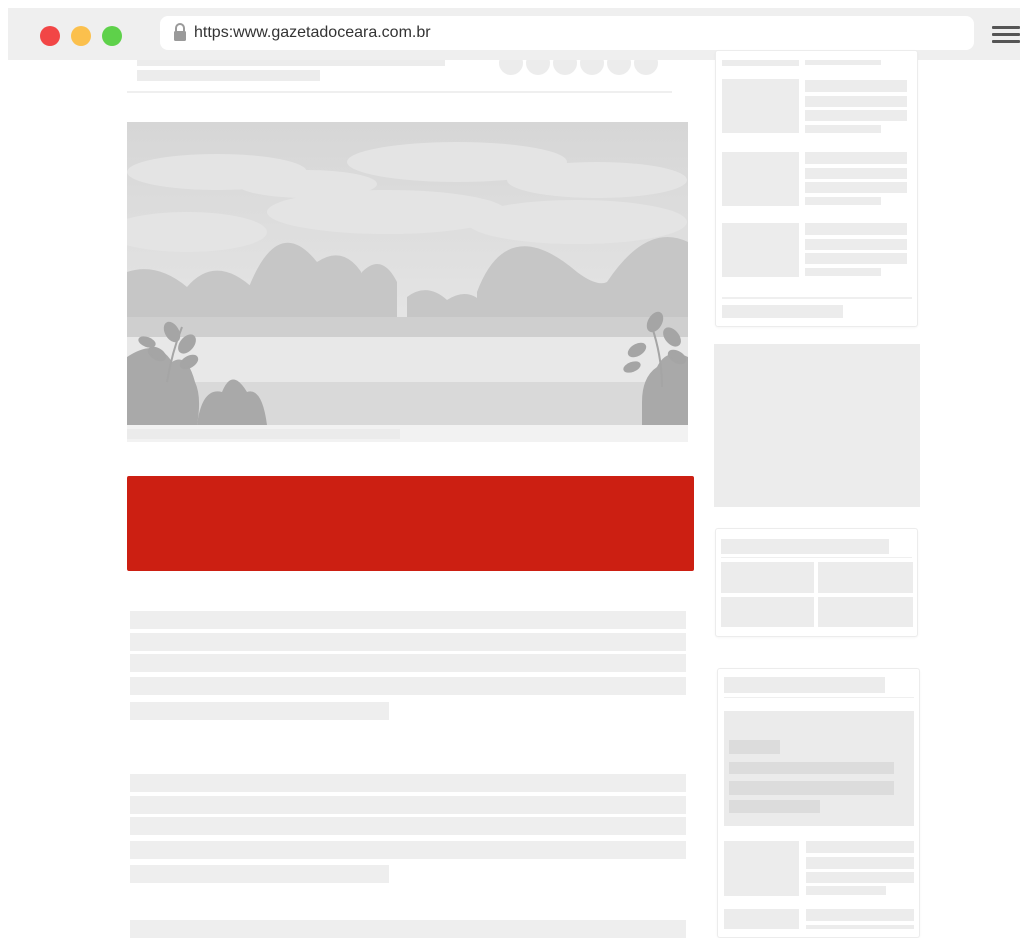 The image size is (1028, 938). I want to click on close-window-button, so click(50, 36).